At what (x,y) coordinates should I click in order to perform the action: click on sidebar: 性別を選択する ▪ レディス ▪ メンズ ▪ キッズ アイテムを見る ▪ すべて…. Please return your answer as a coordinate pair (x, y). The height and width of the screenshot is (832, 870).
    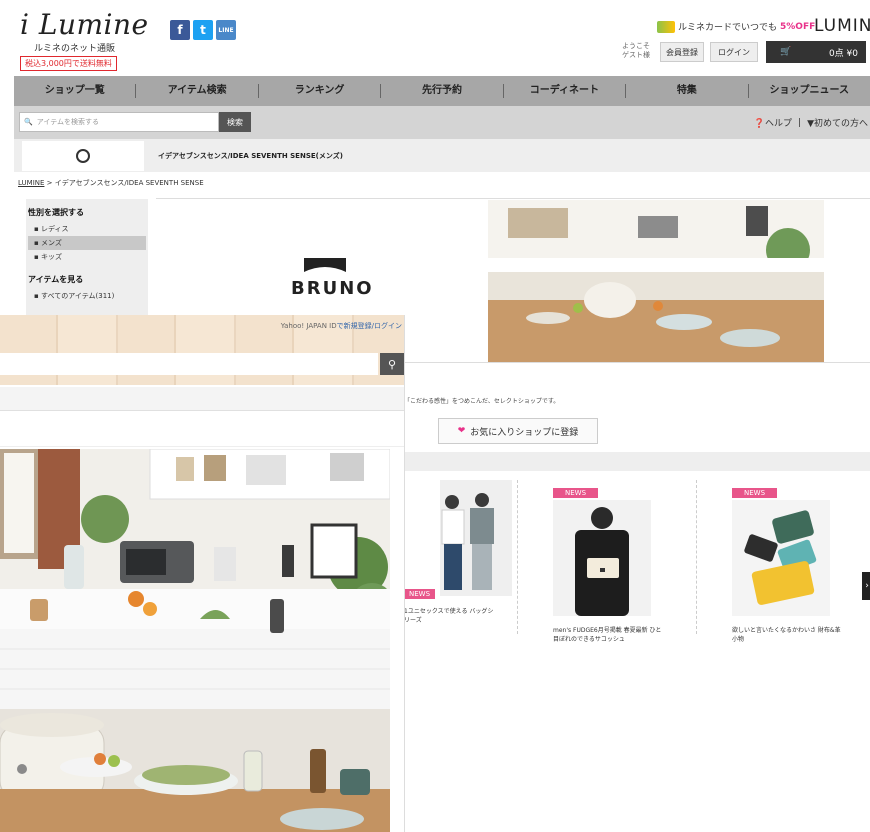
    Looking at the image, I should click on (87, 259).